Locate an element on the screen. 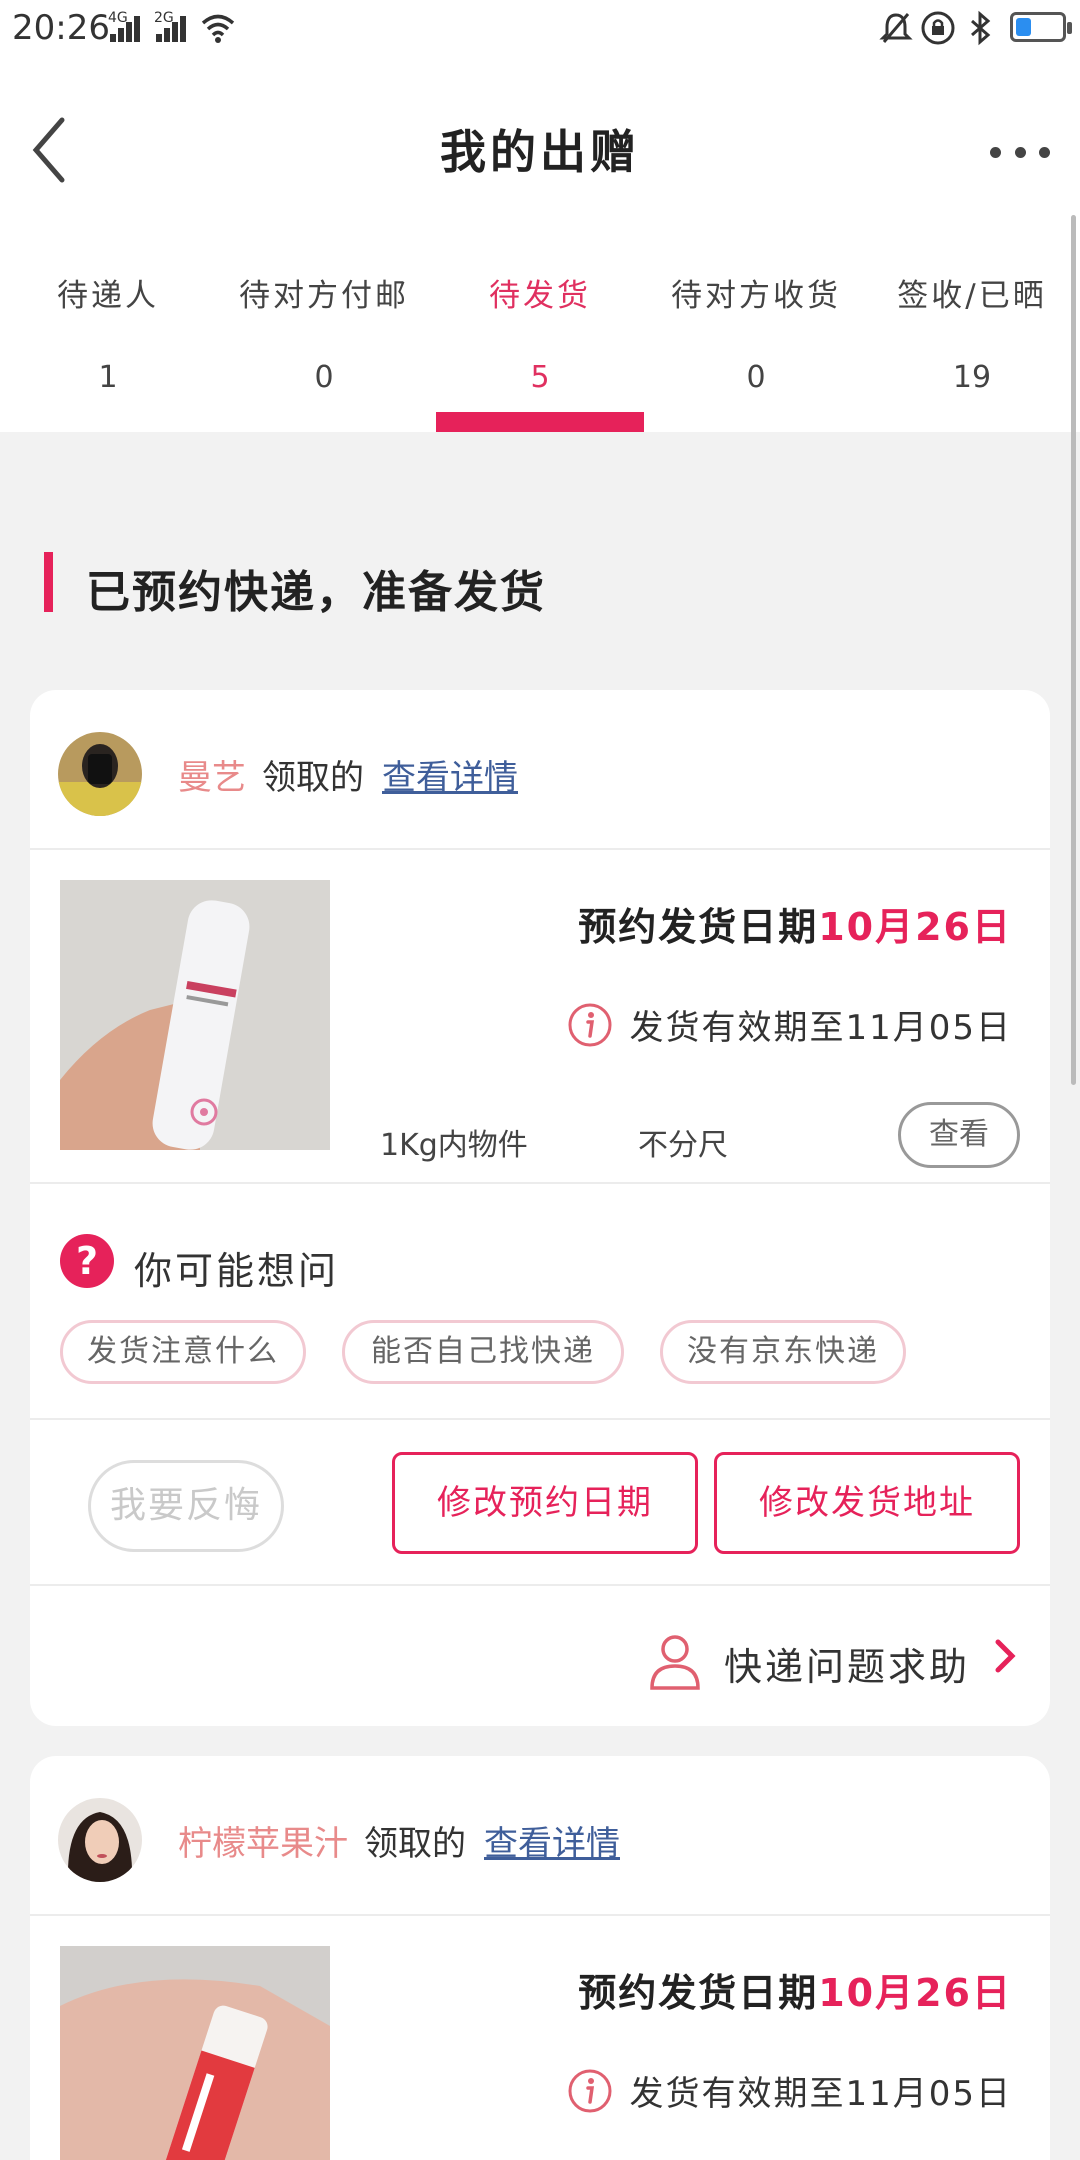 The image size is (1080, 2160). status-bar: 20:26 4G 2G is located at coordinates (540, 30).